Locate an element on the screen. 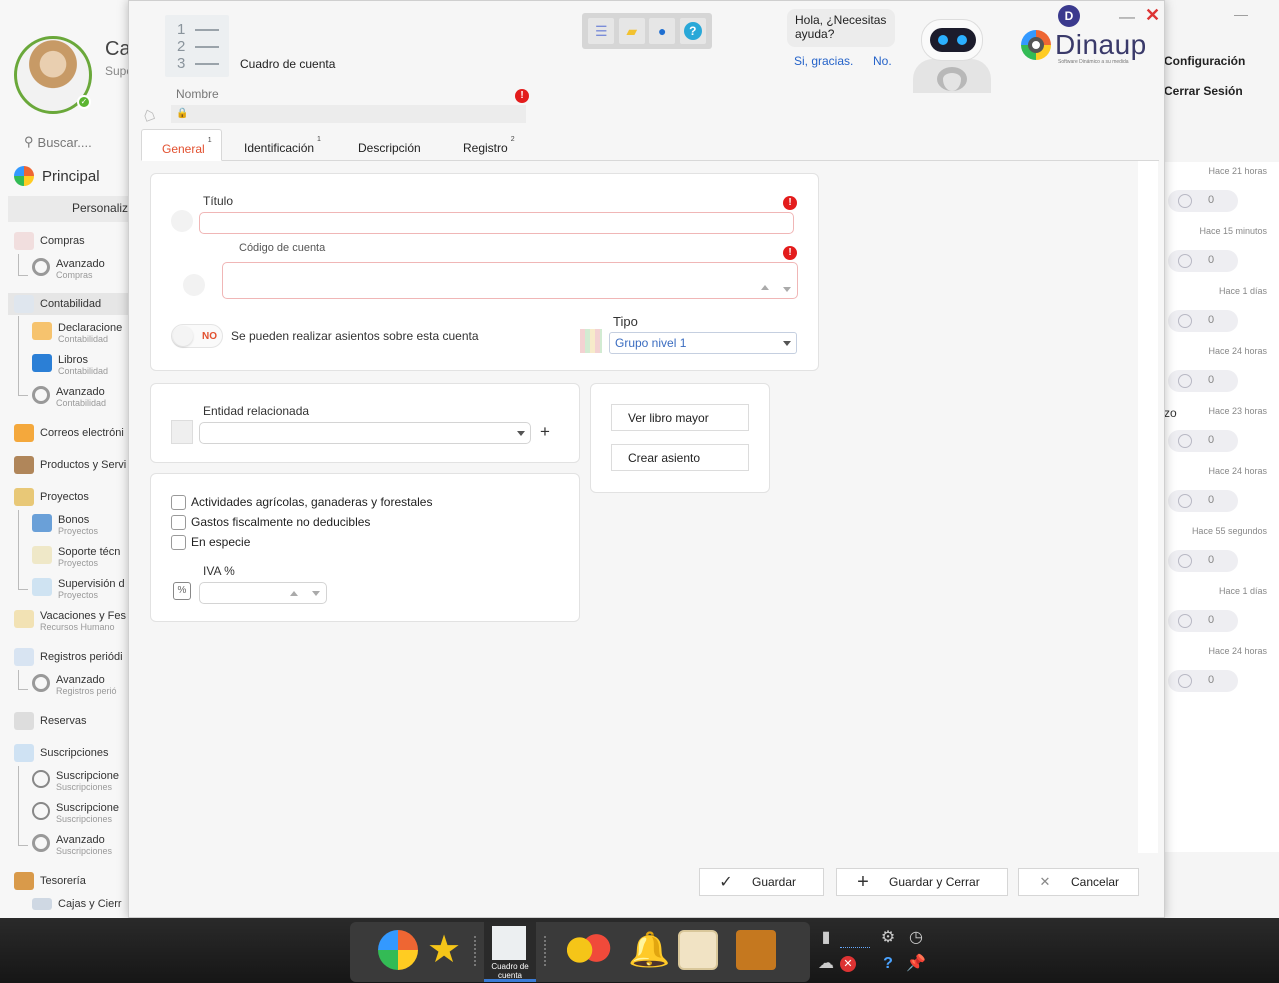 This screenshot has height=983, width=1279. avatar: ✓ is located at coordinates (53, 75).